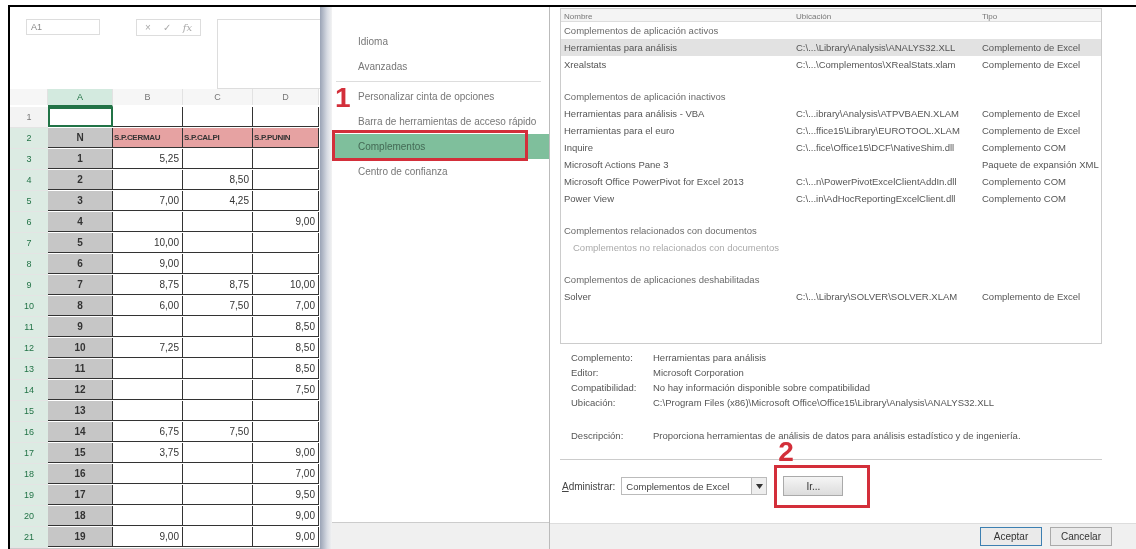 This screenshot has width=1136, height=549. What do you see at coordinates (373, 41) in the screenshot?
I see `sidebar-item: Idioma` at bounding box center [373, 41].